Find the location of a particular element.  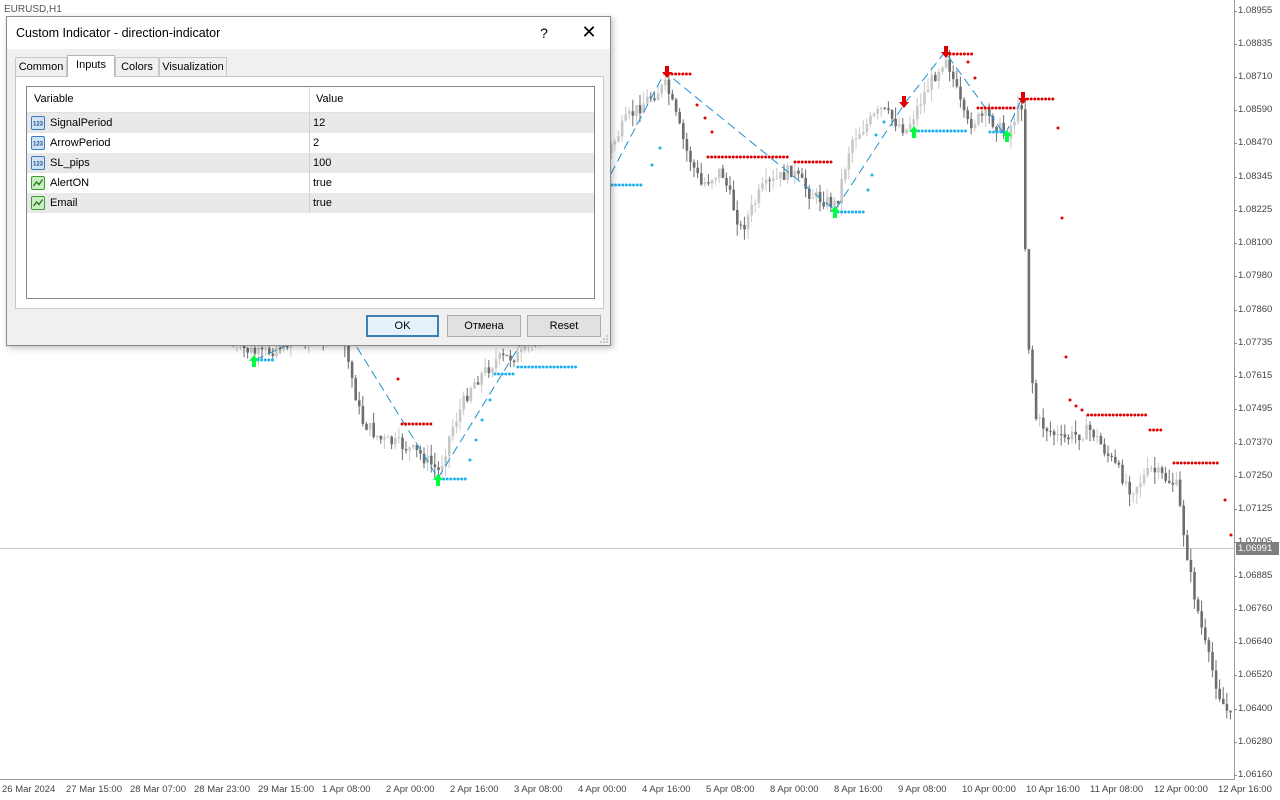

svg-text: 123 is located at coordinates (38, 165).